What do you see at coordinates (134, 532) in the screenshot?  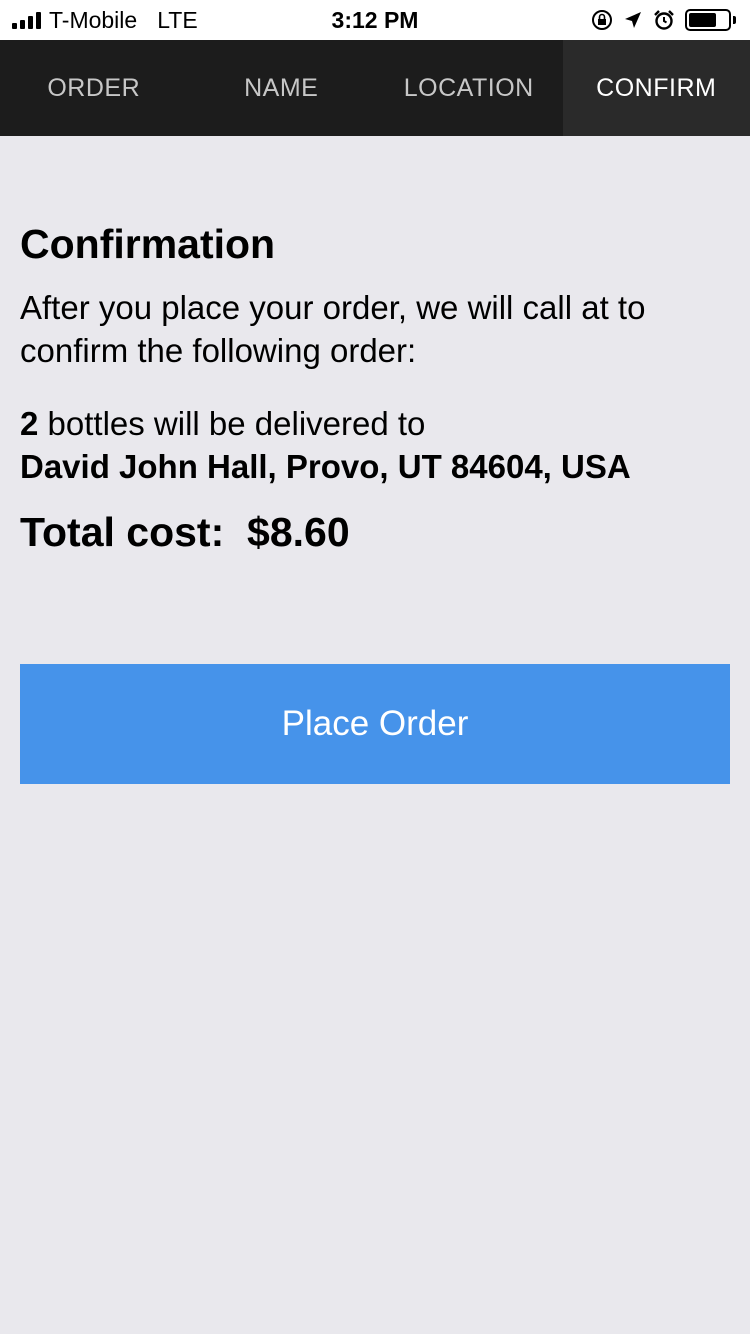 I see `total-label: Total cost:` at bounding box center [134, 532].